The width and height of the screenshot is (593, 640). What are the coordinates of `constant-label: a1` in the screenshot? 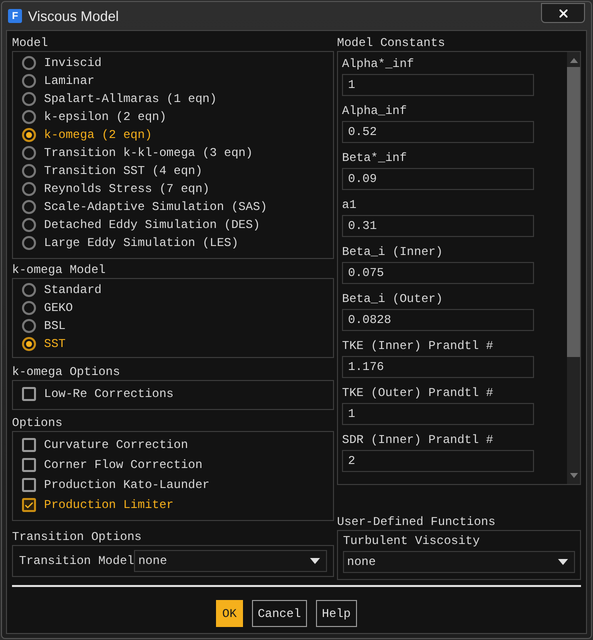 It's located at (350, 205).